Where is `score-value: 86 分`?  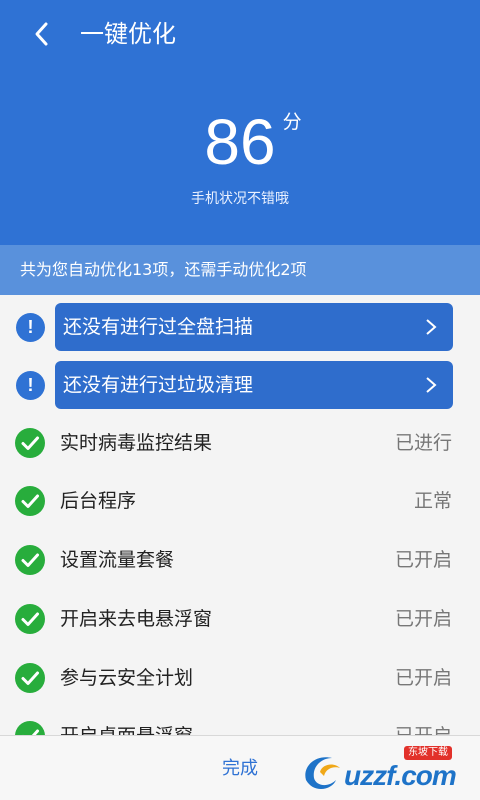
score-value: 86 分 is located at coordinates (253, 142).